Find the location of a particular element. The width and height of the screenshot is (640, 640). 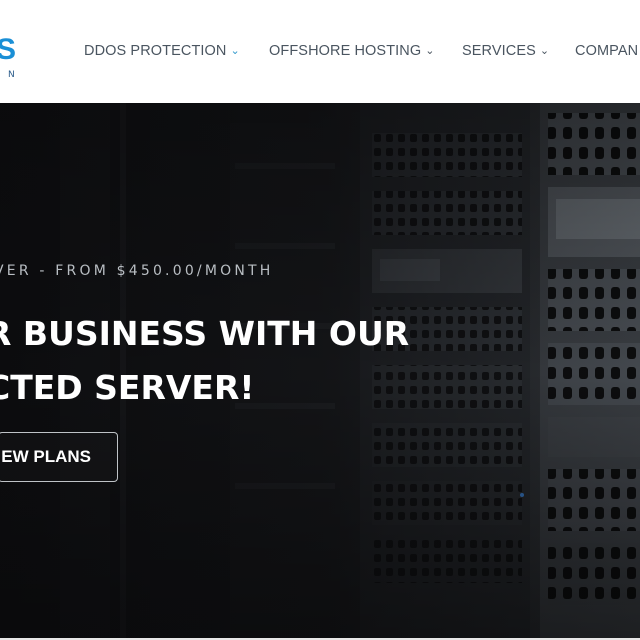

nav-item-label: OFFSHORE HOSTING is located at coordinates (345, 51).